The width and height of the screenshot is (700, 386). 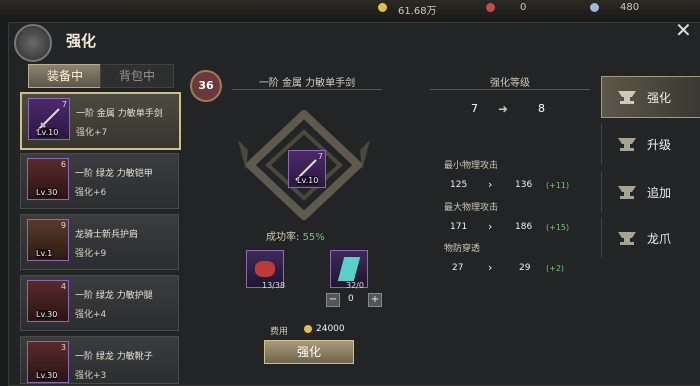 What do you see at coordinates (307, 82) in the screenshot?
I see `weapon-name: 一阶 金属 力敏单手剑` at bounding box center [307, 82].